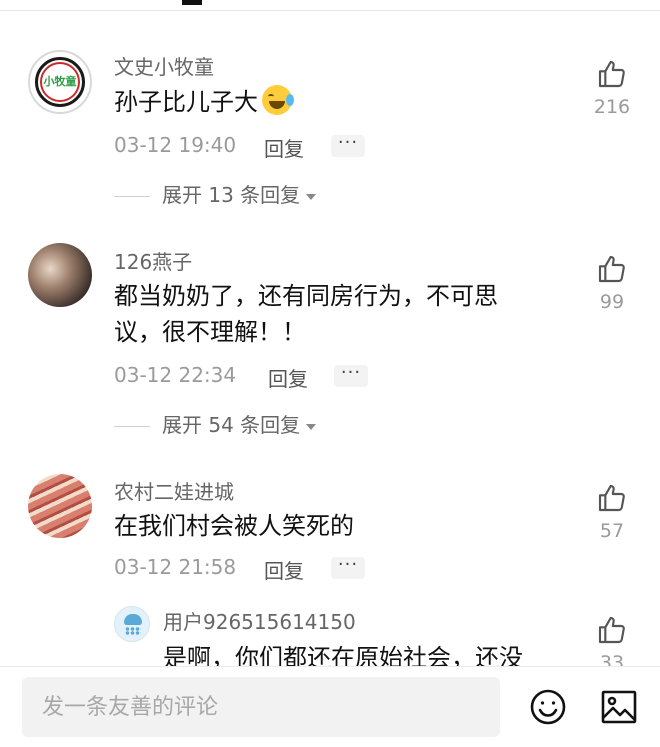 This screenshot has width=660, height=747. Describe the element at coordinates (231, 425) in the screenshot. I see `expand-replies-label: 展开 54 条回复` at that location.